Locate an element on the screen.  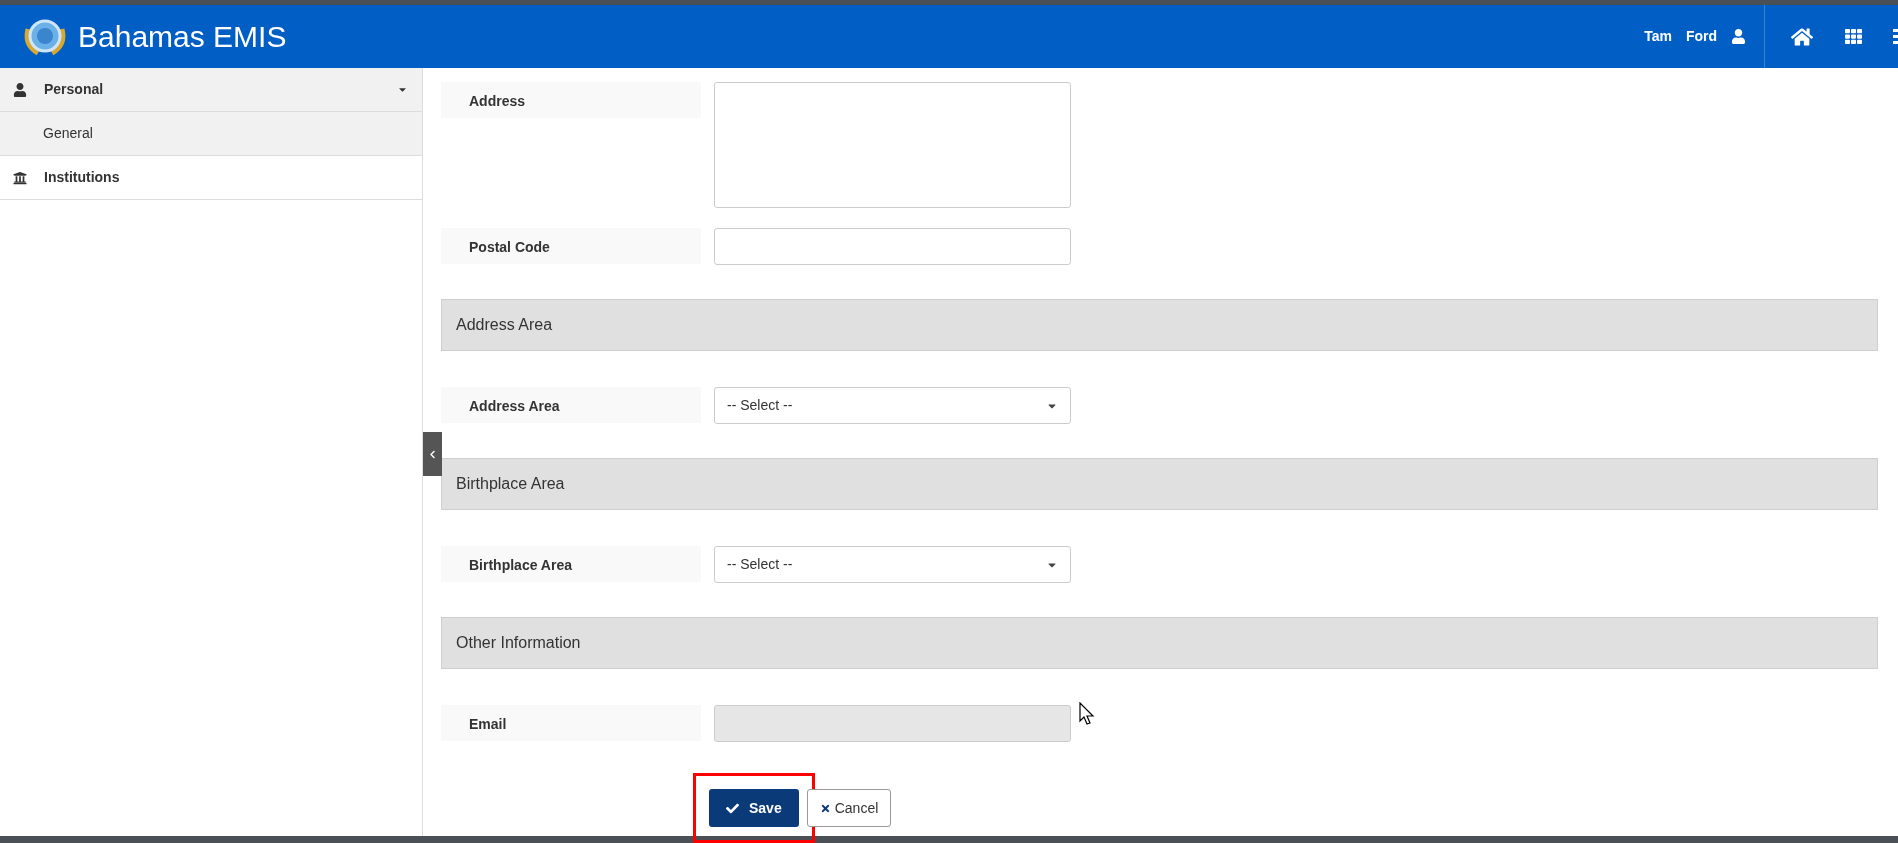
cancel-button: Cancel is located at coordinates (849, 808).